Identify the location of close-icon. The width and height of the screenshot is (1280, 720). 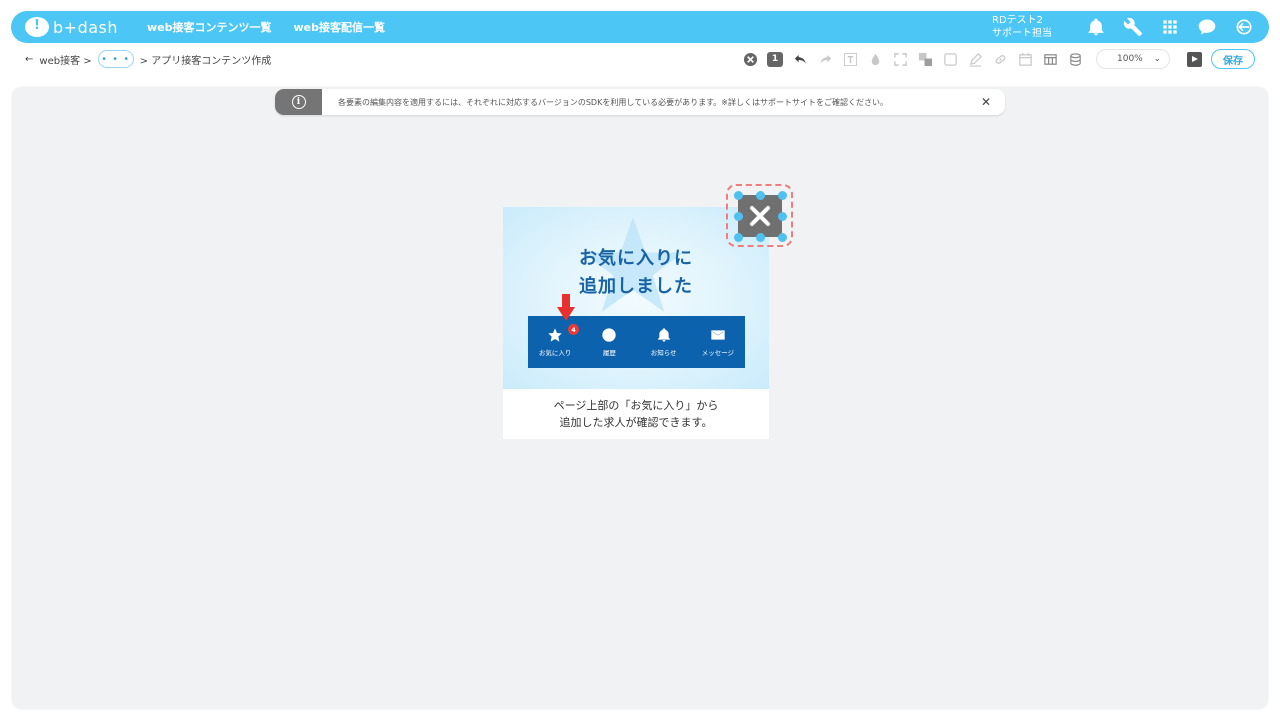
(760, 216).